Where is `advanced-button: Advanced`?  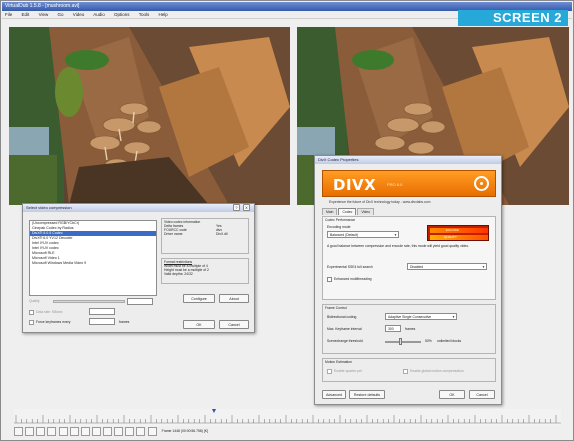
advanced-button: Advanced is located at coordinates (334, 394).